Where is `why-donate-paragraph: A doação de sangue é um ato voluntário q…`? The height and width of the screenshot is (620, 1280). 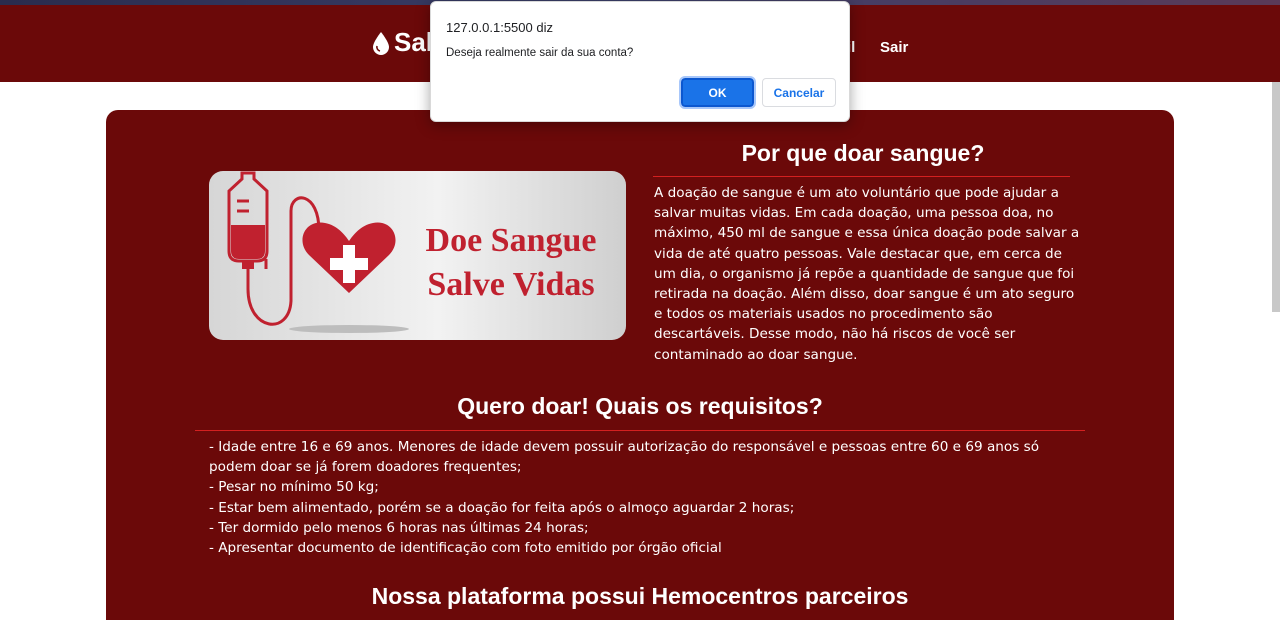 why-donate-paragraph: A doação de sangue é um ato voluntário q… is located at coordinates (867, 274).